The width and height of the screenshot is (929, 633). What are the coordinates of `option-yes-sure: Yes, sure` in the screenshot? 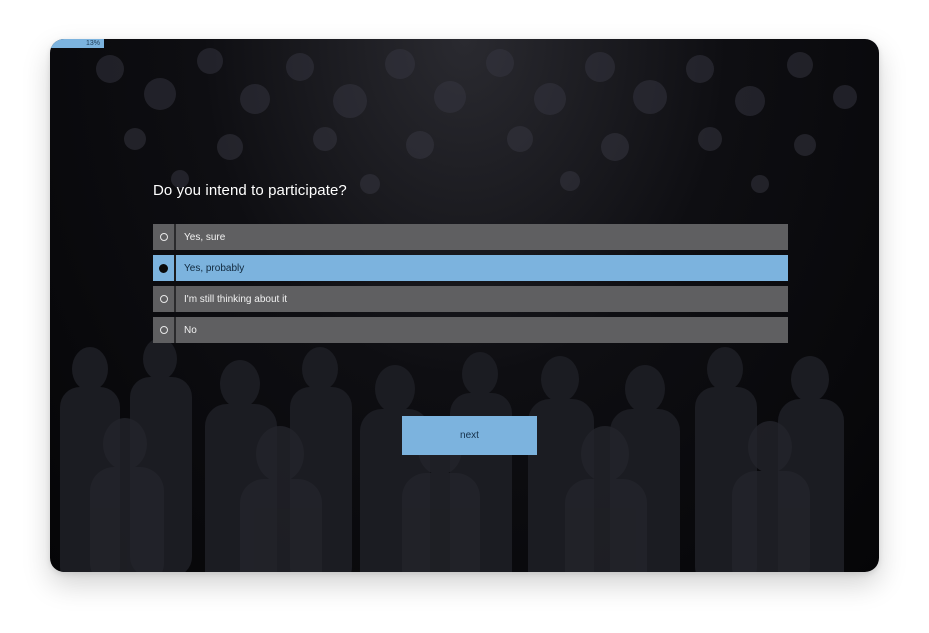 It's located at (470, 237).